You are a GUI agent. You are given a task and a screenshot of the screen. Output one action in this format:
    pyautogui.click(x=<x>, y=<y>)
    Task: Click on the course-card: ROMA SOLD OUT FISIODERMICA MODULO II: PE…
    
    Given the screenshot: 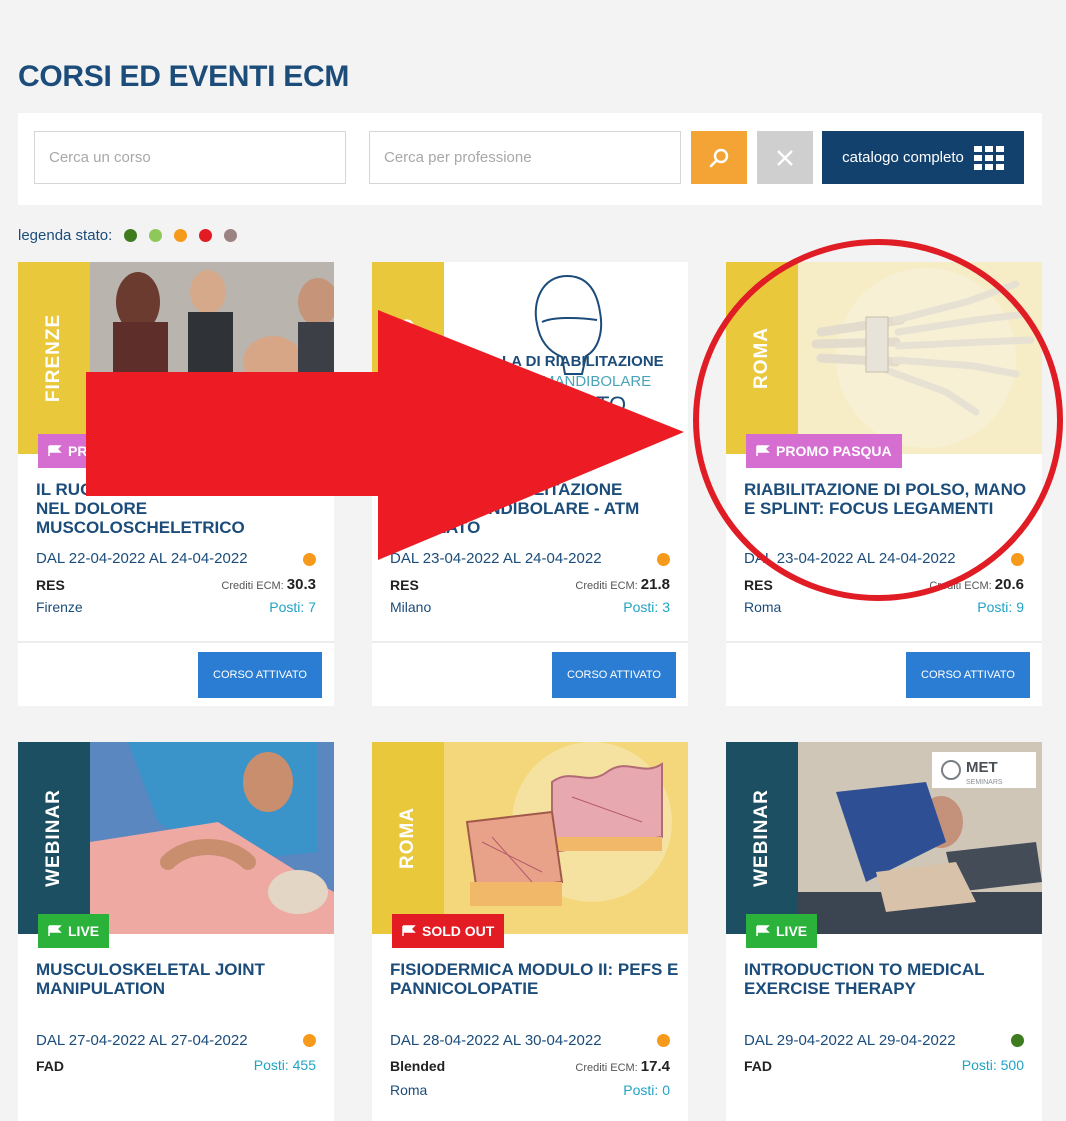 What is the action you would take?
    pyautogui.click(x=530, y=931)
    